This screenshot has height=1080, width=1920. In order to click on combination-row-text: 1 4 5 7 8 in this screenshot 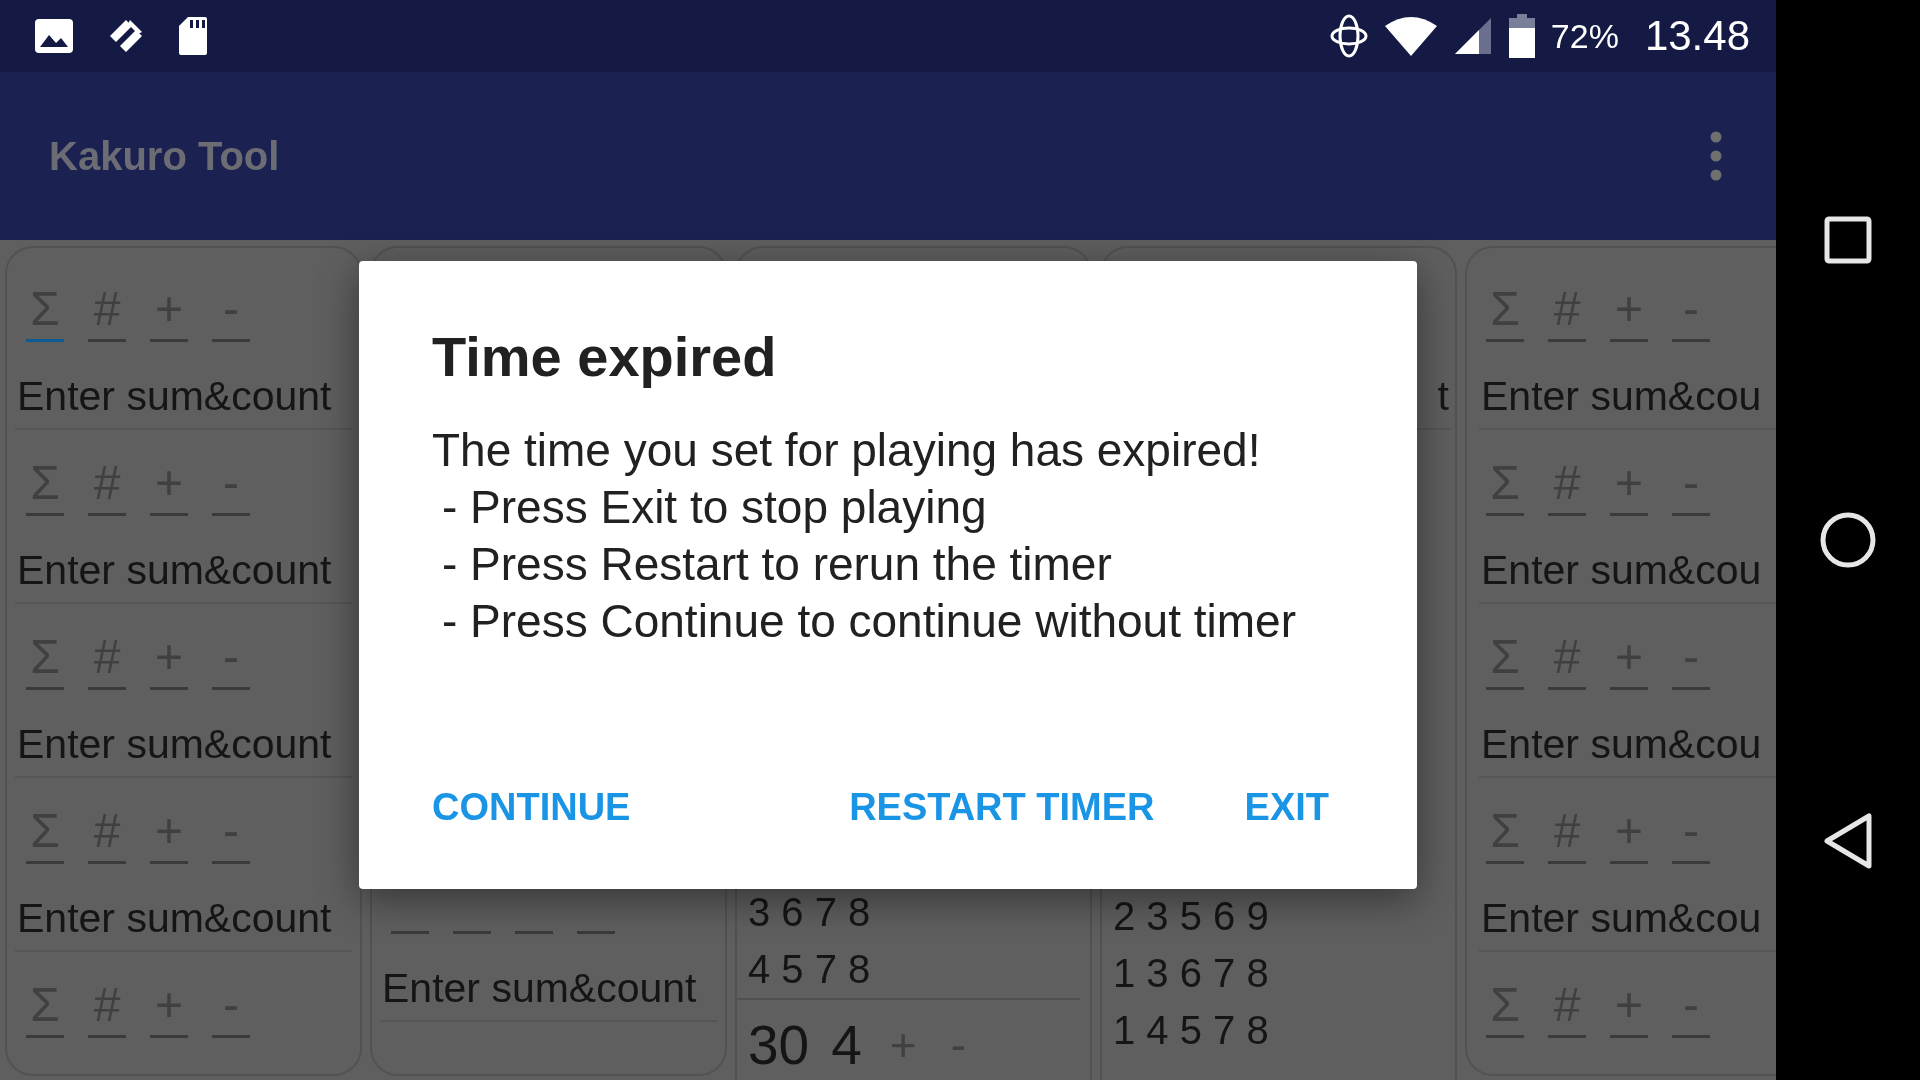, I will do `click(1191, 1030)`.